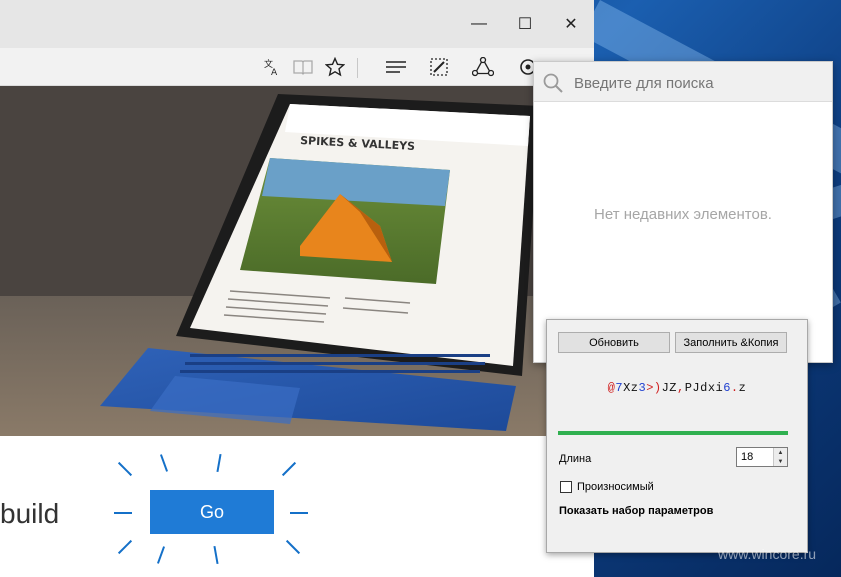 The height and width of the screenshot is (577, 841). I want to click on password-char: ,, so click(681, 388).